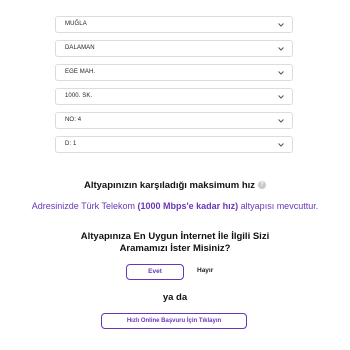 The height and width of the screenshot is (350, 350). I want to click on apartment-select: D: 1, so click(174, 144).